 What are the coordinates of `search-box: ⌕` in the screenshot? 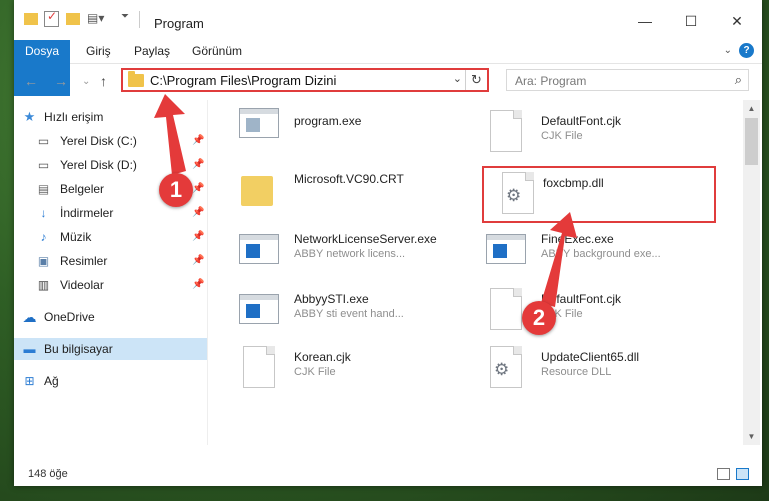 It's located at (627, 80).